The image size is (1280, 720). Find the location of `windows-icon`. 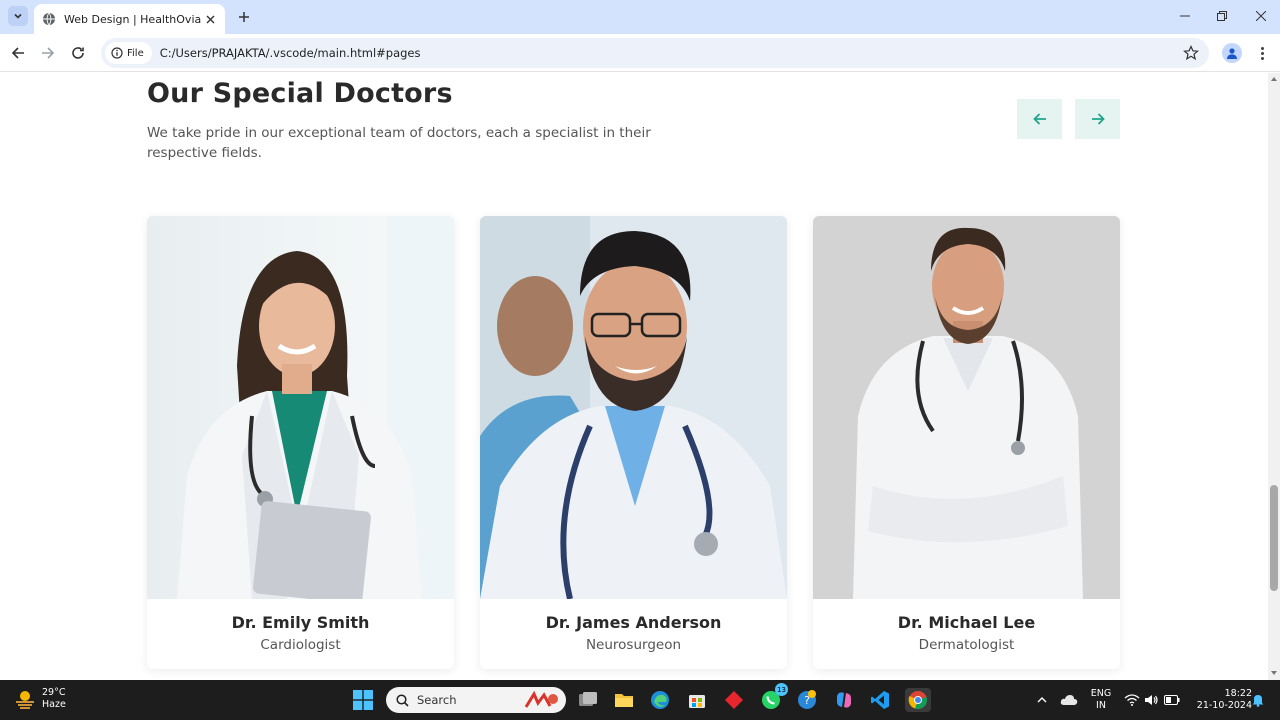

windows-icon is located at coordinates (363, 700).